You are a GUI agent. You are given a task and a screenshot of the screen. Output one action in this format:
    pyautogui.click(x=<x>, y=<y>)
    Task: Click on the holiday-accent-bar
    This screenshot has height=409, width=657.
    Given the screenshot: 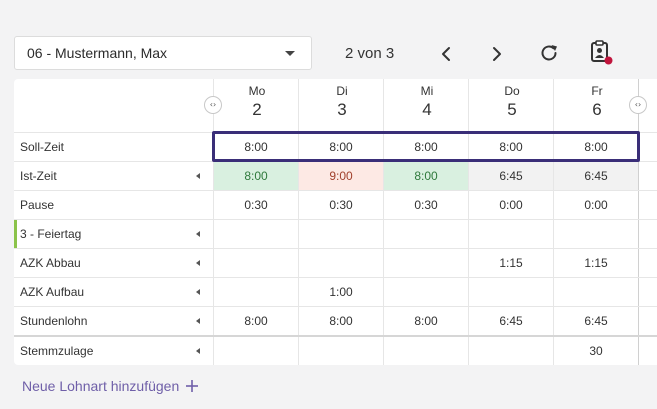 What is the action you would take?
    pyautogui.click(x=15, y=234)
    